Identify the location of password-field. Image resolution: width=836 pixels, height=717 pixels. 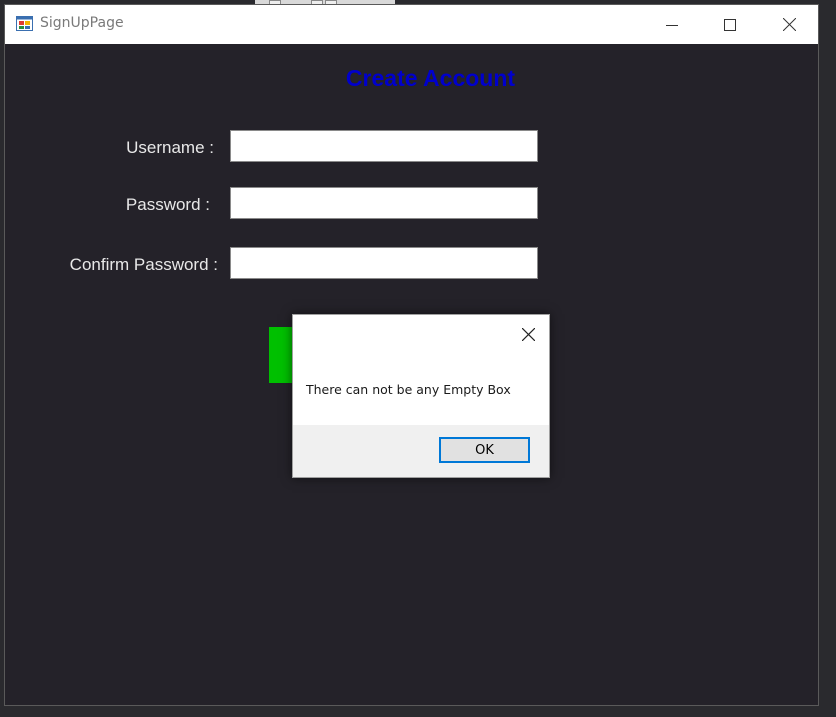
(384, 203).